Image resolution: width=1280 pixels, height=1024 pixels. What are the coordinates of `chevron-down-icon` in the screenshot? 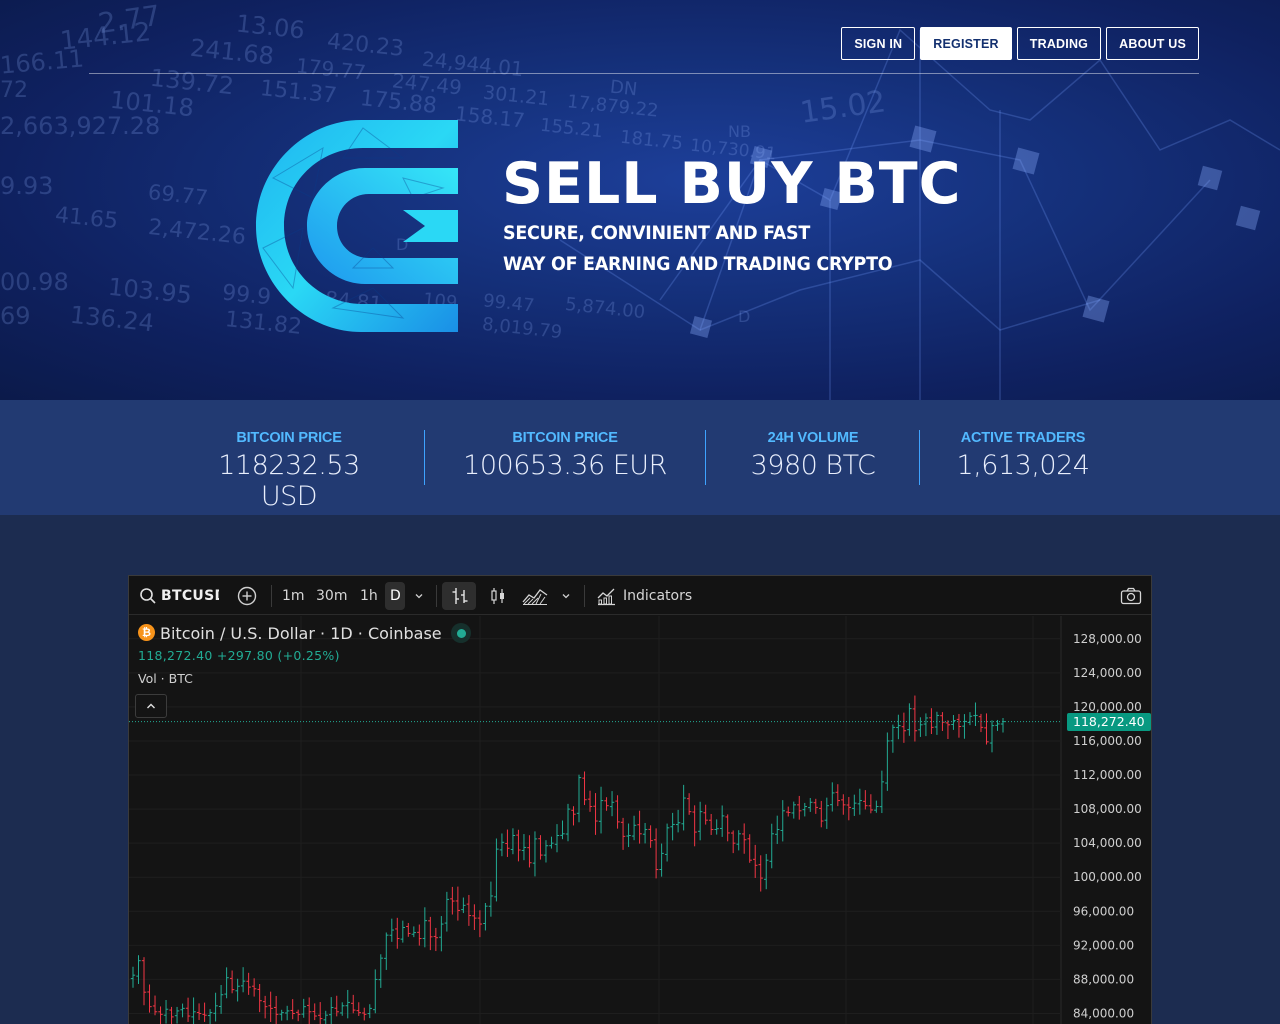 It's located at (419, 595).